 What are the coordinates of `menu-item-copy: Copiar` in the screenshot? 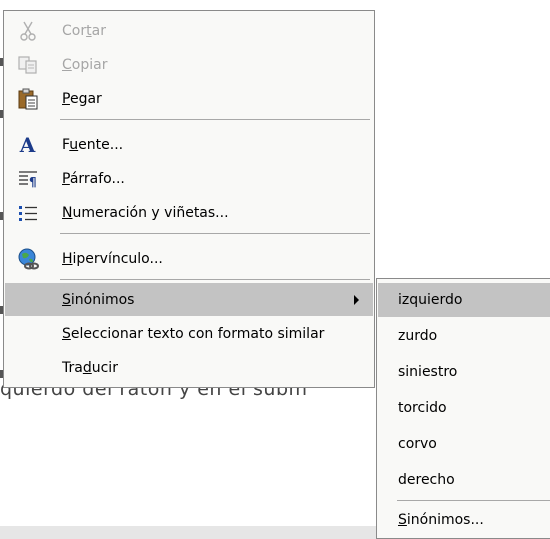 It's located at (189, 64).